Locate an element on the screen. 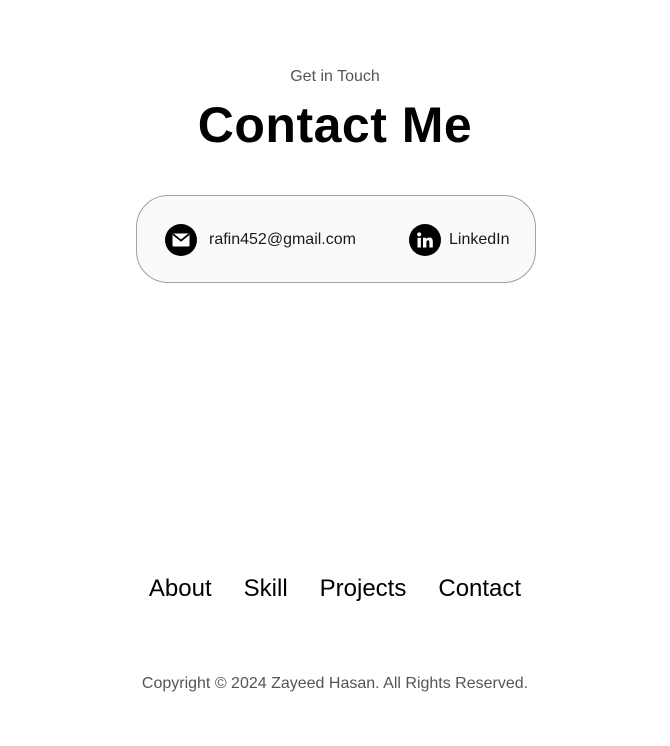 Image resolution: width=670 pixels, height=746 pixels. email-link: rafin452@gmail.com is located at coordinates (260, 240).